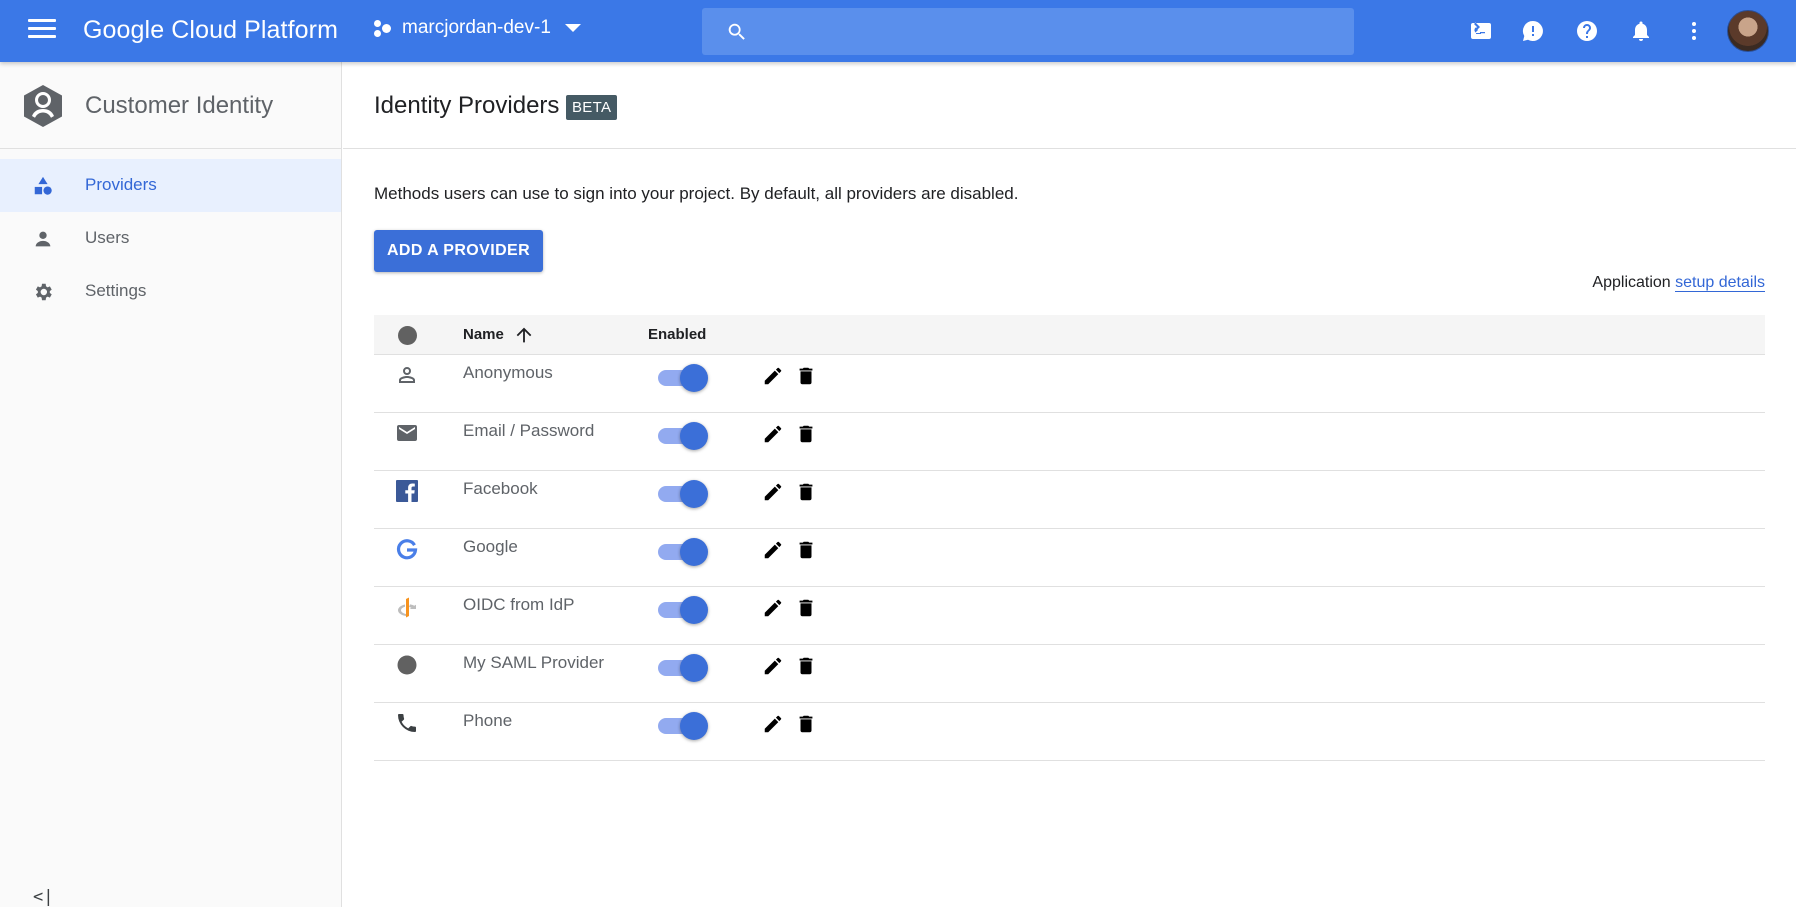 Image resolution: width=1796 pixels, height=907 pixels. I want to click on notifications-icon, so click(1641, 31).